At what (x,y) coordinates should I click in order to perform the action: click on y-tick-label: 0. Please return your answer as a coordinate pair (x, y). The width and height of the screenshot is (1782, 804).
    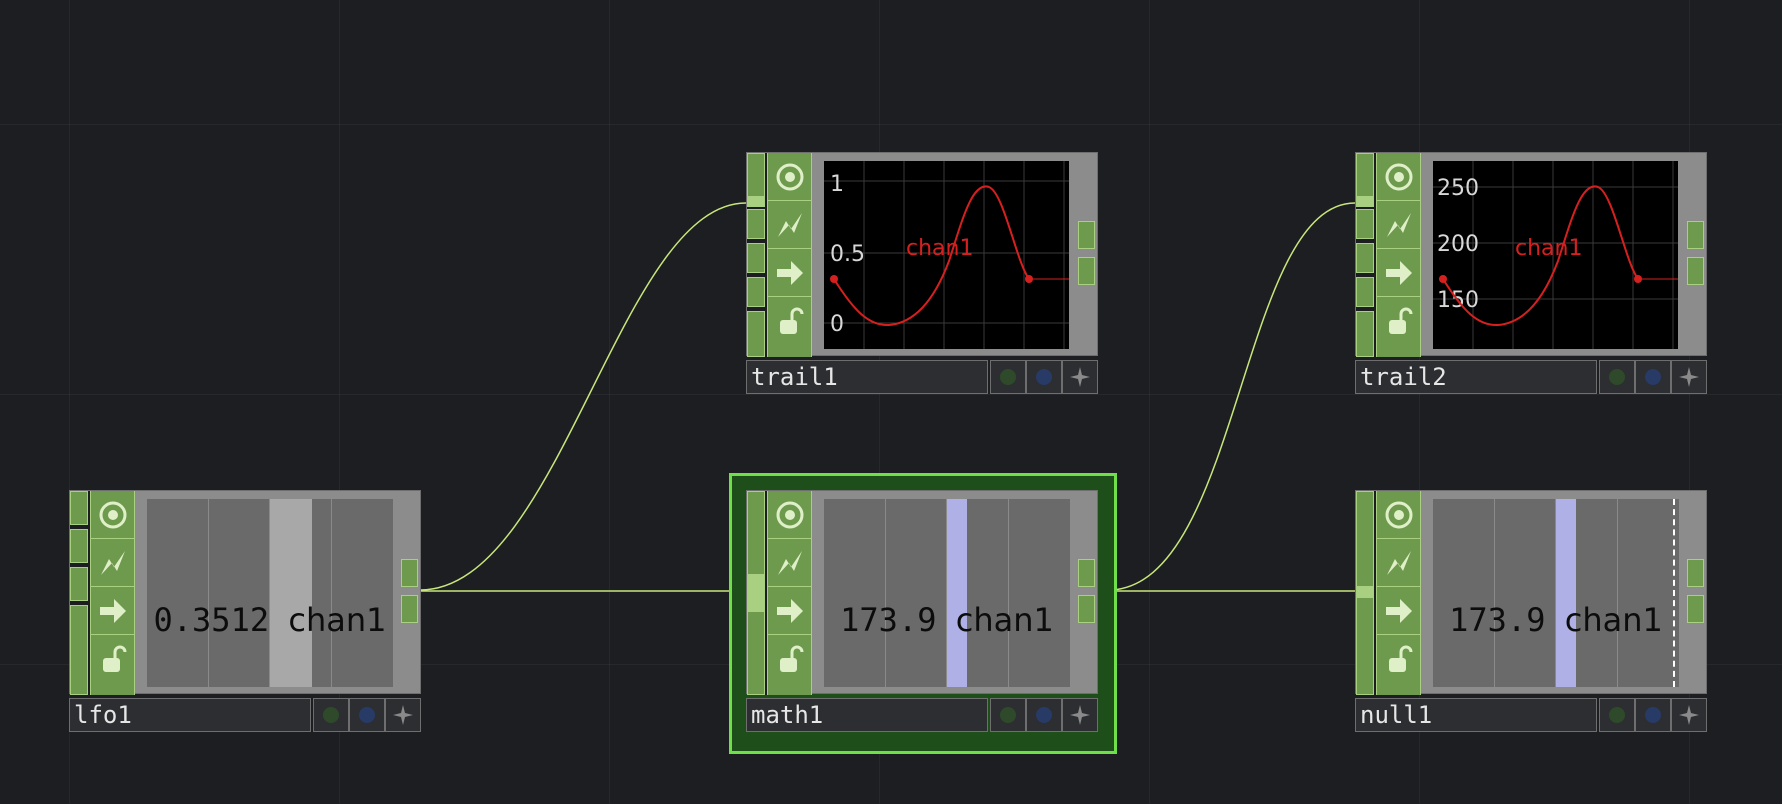
    Looking at the image, I should click on (837, 324).